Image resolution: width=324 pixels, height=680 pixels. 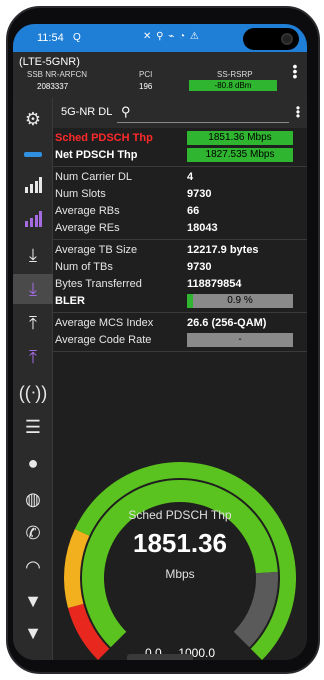 What do you see at coordinates (33, 289) in the screenshot?
I see `download-purple-icon: ⤓` at bounding box center [33, 289].